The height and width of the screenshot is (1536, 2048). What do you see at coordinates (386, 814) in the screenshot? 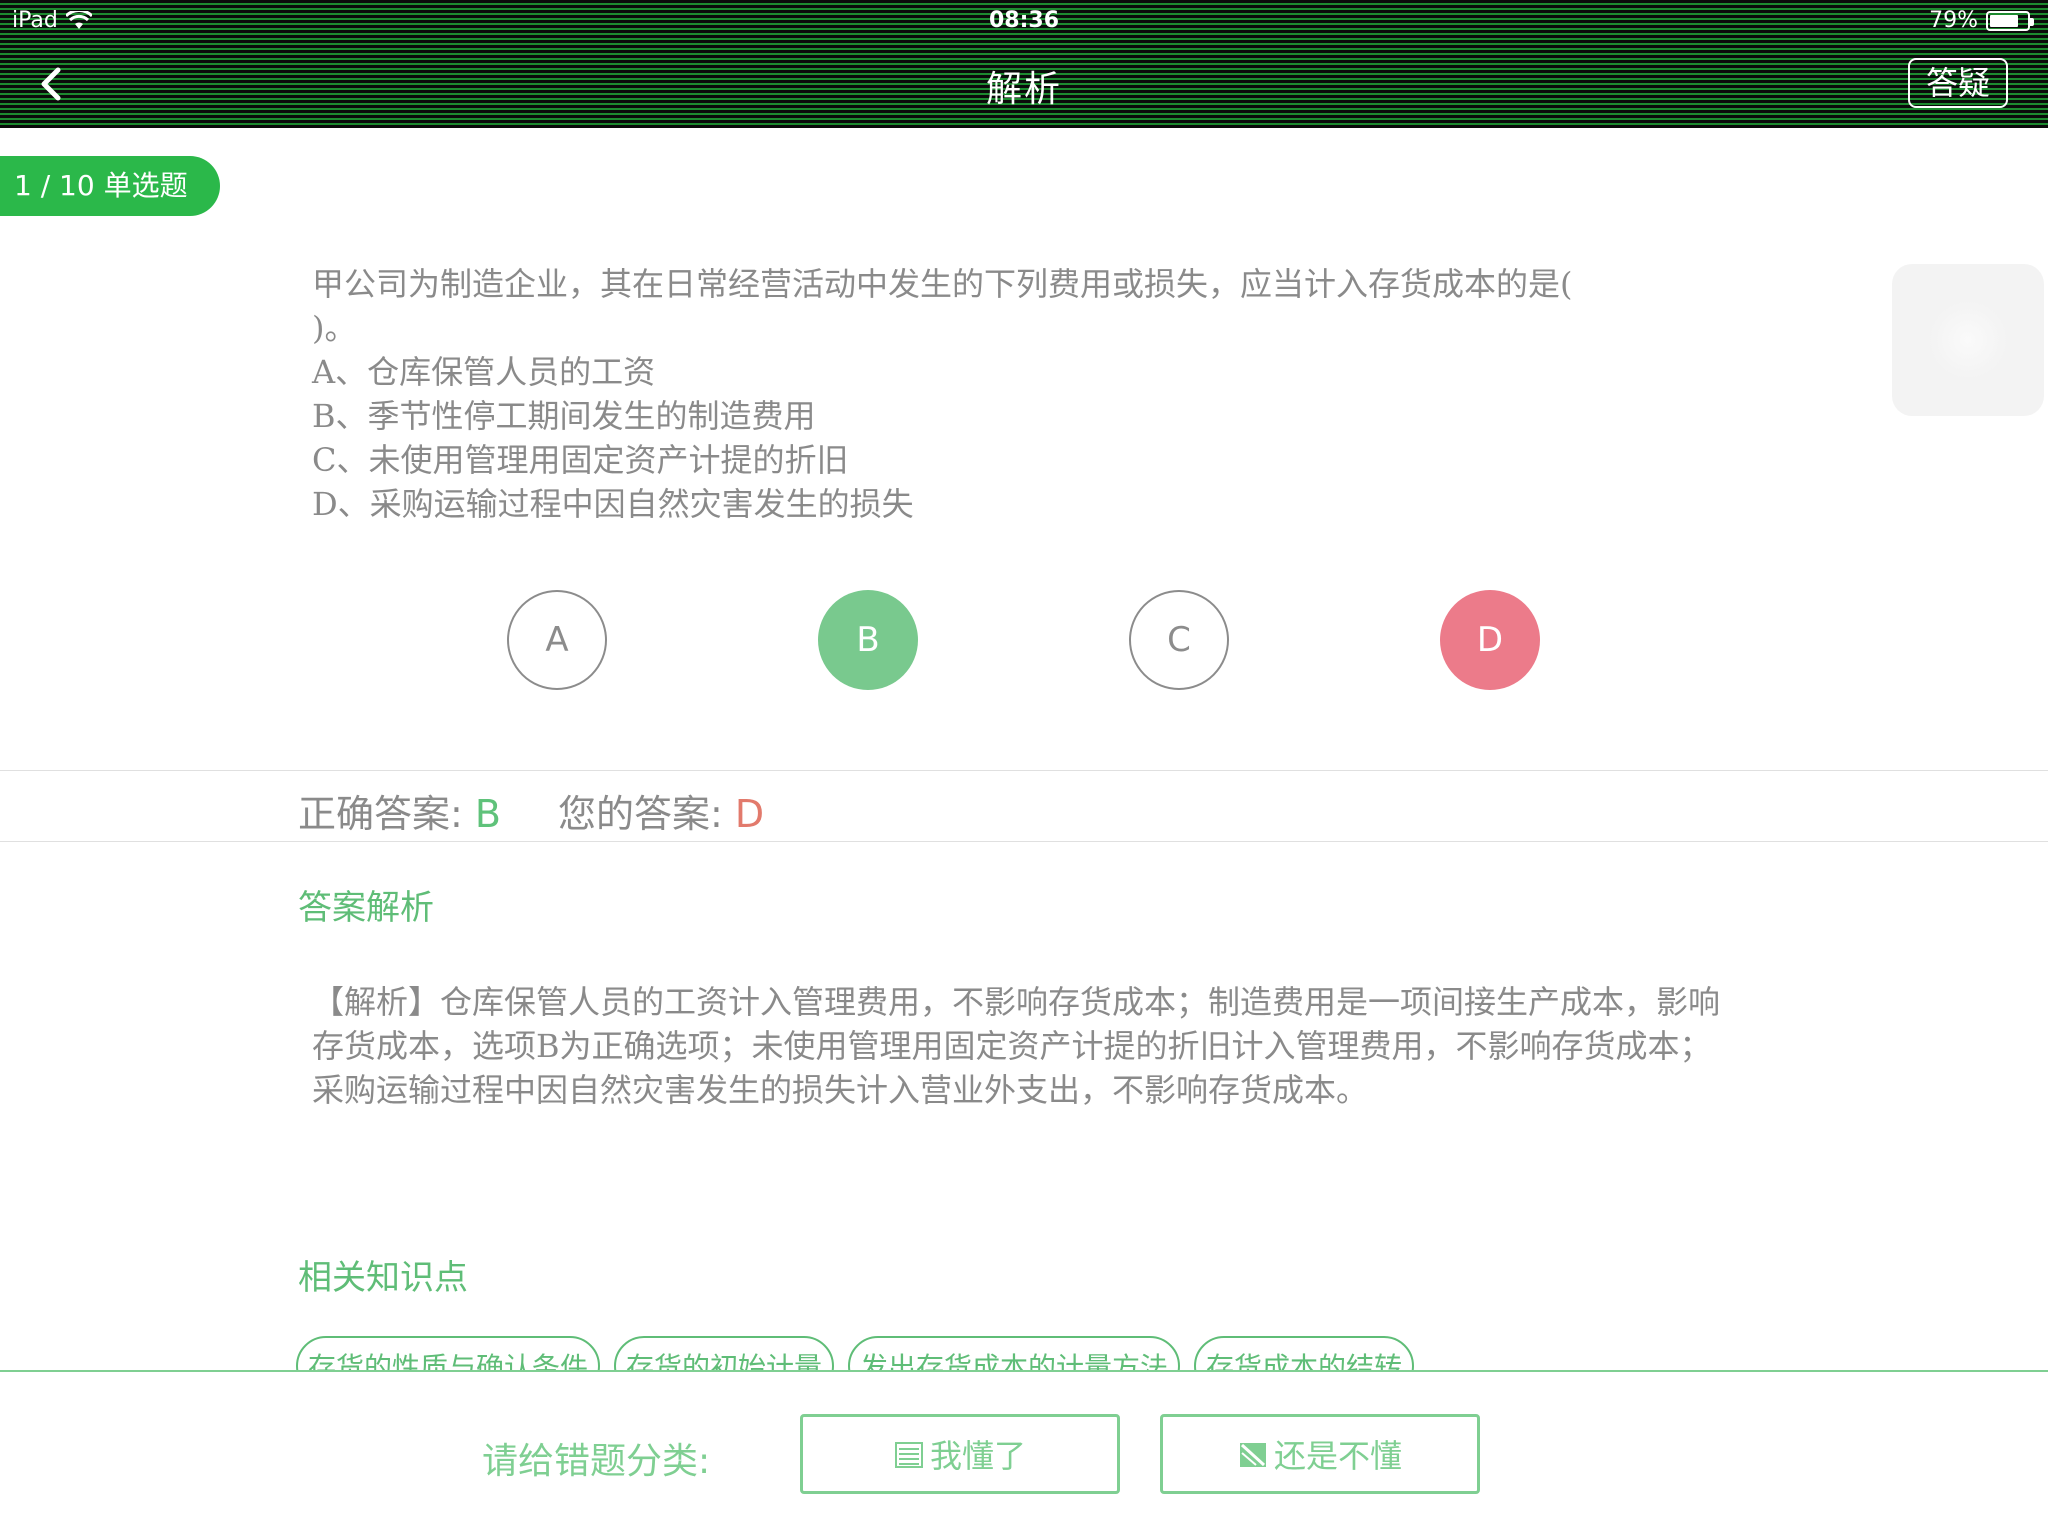
I see `correct-answer-label: 正确答案:` at bounding box center [386, 814].